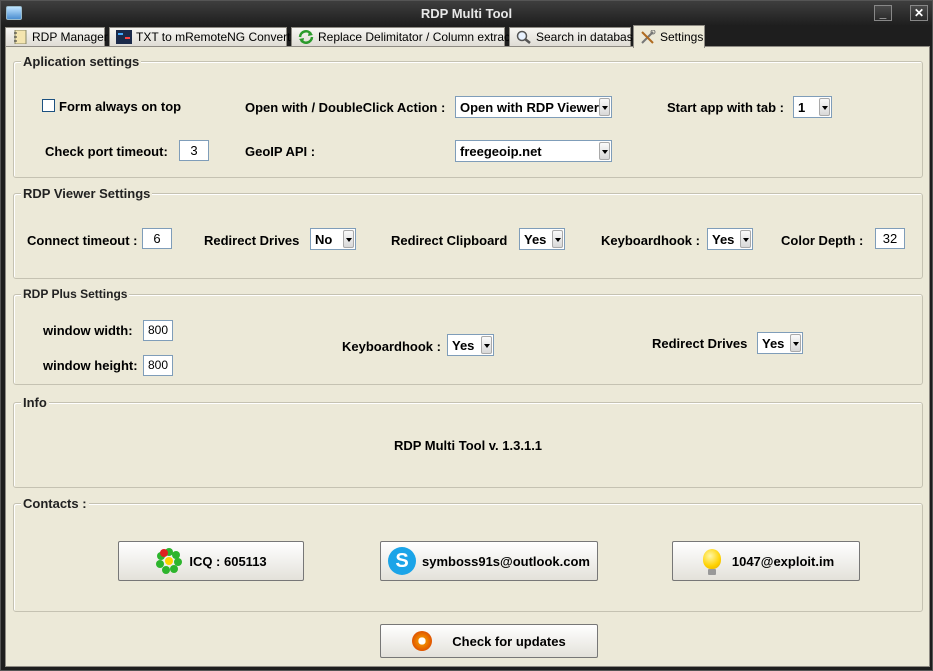 The height and width of the screenshot is (671, 933). Describe the element at coordinates (890, 238) in the screenshot. I see `color-depth-input: 32` at that location.